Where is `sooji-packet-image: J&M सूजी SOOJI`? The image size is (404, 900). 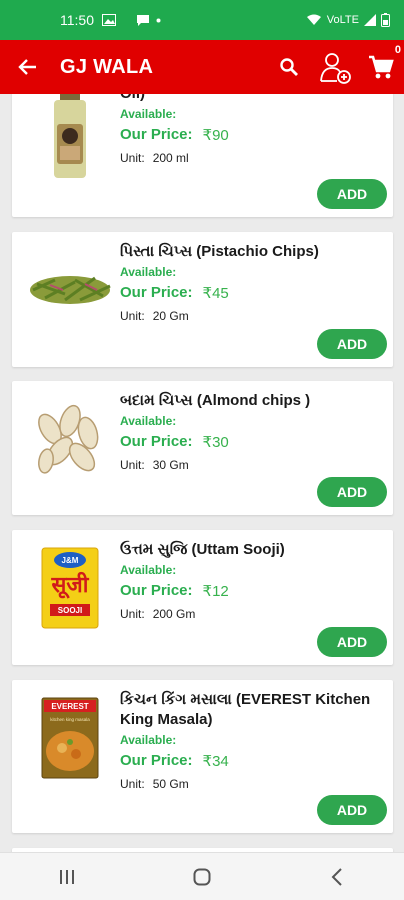 sooji-packet-image: J&M सूजी SOOJI is located at coordinates (70, 588).